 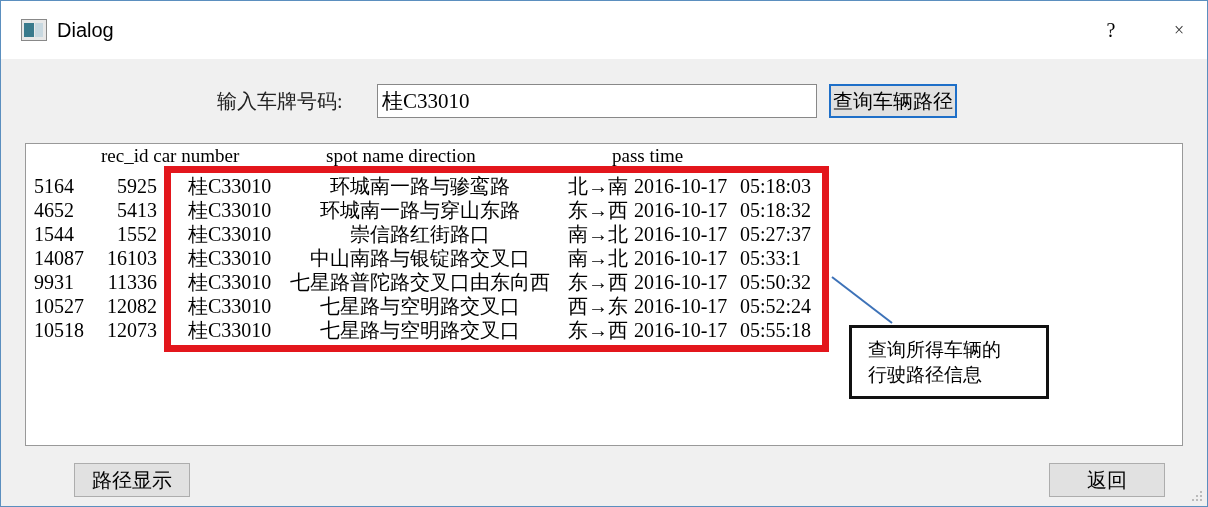 I want to click on table-cell-text: 11336, so click(x=131, y=282).